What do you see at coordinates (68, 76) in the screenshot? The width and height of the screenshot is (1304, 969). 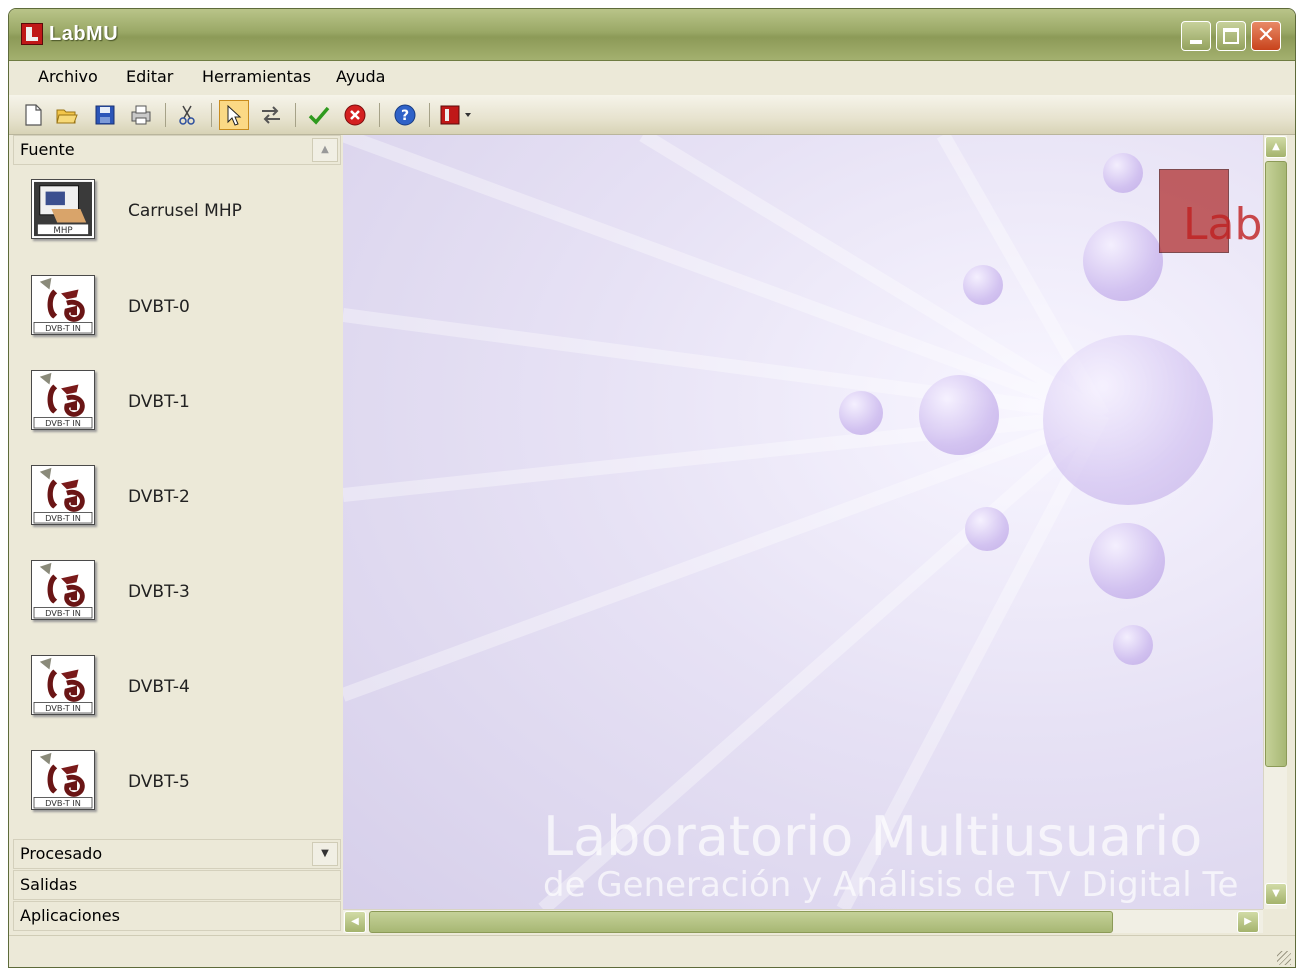 I see `menu-archivo: Archivo` at bounding box center [68, 76].